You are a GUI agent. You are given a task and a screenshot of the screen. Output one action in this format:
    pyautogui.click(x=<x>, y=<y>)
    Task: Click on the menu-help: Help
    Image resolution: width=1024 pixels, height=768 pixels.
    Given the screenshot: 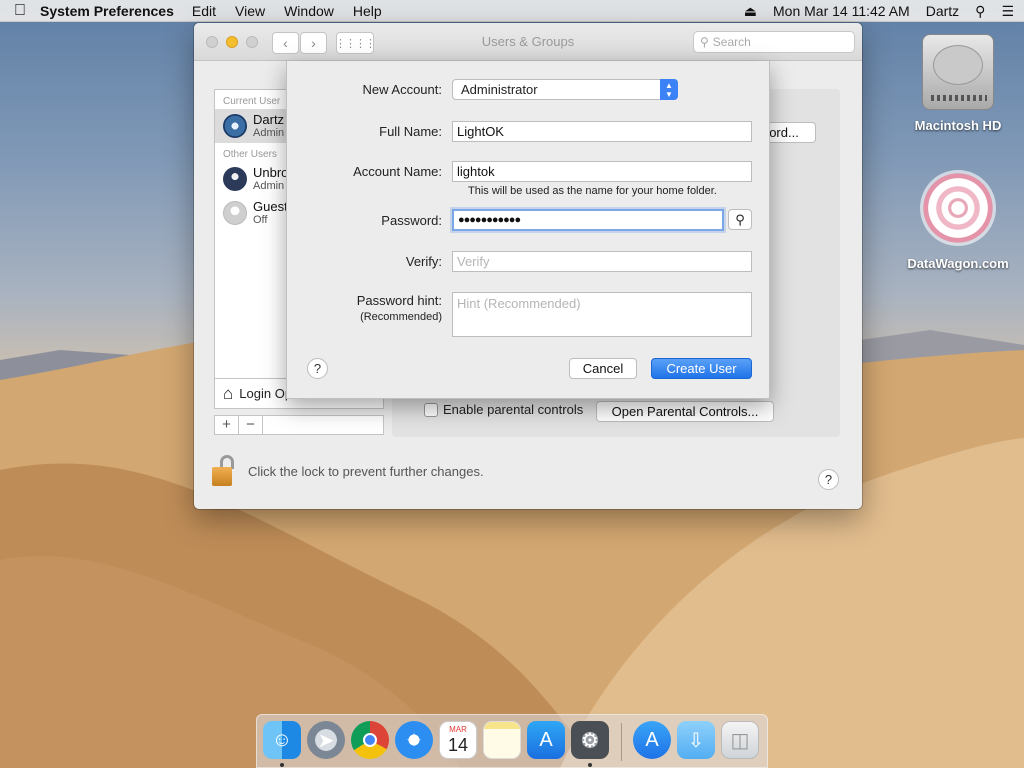 What is the action you would take?
    pyautogui.click(x=367, y=11)
    